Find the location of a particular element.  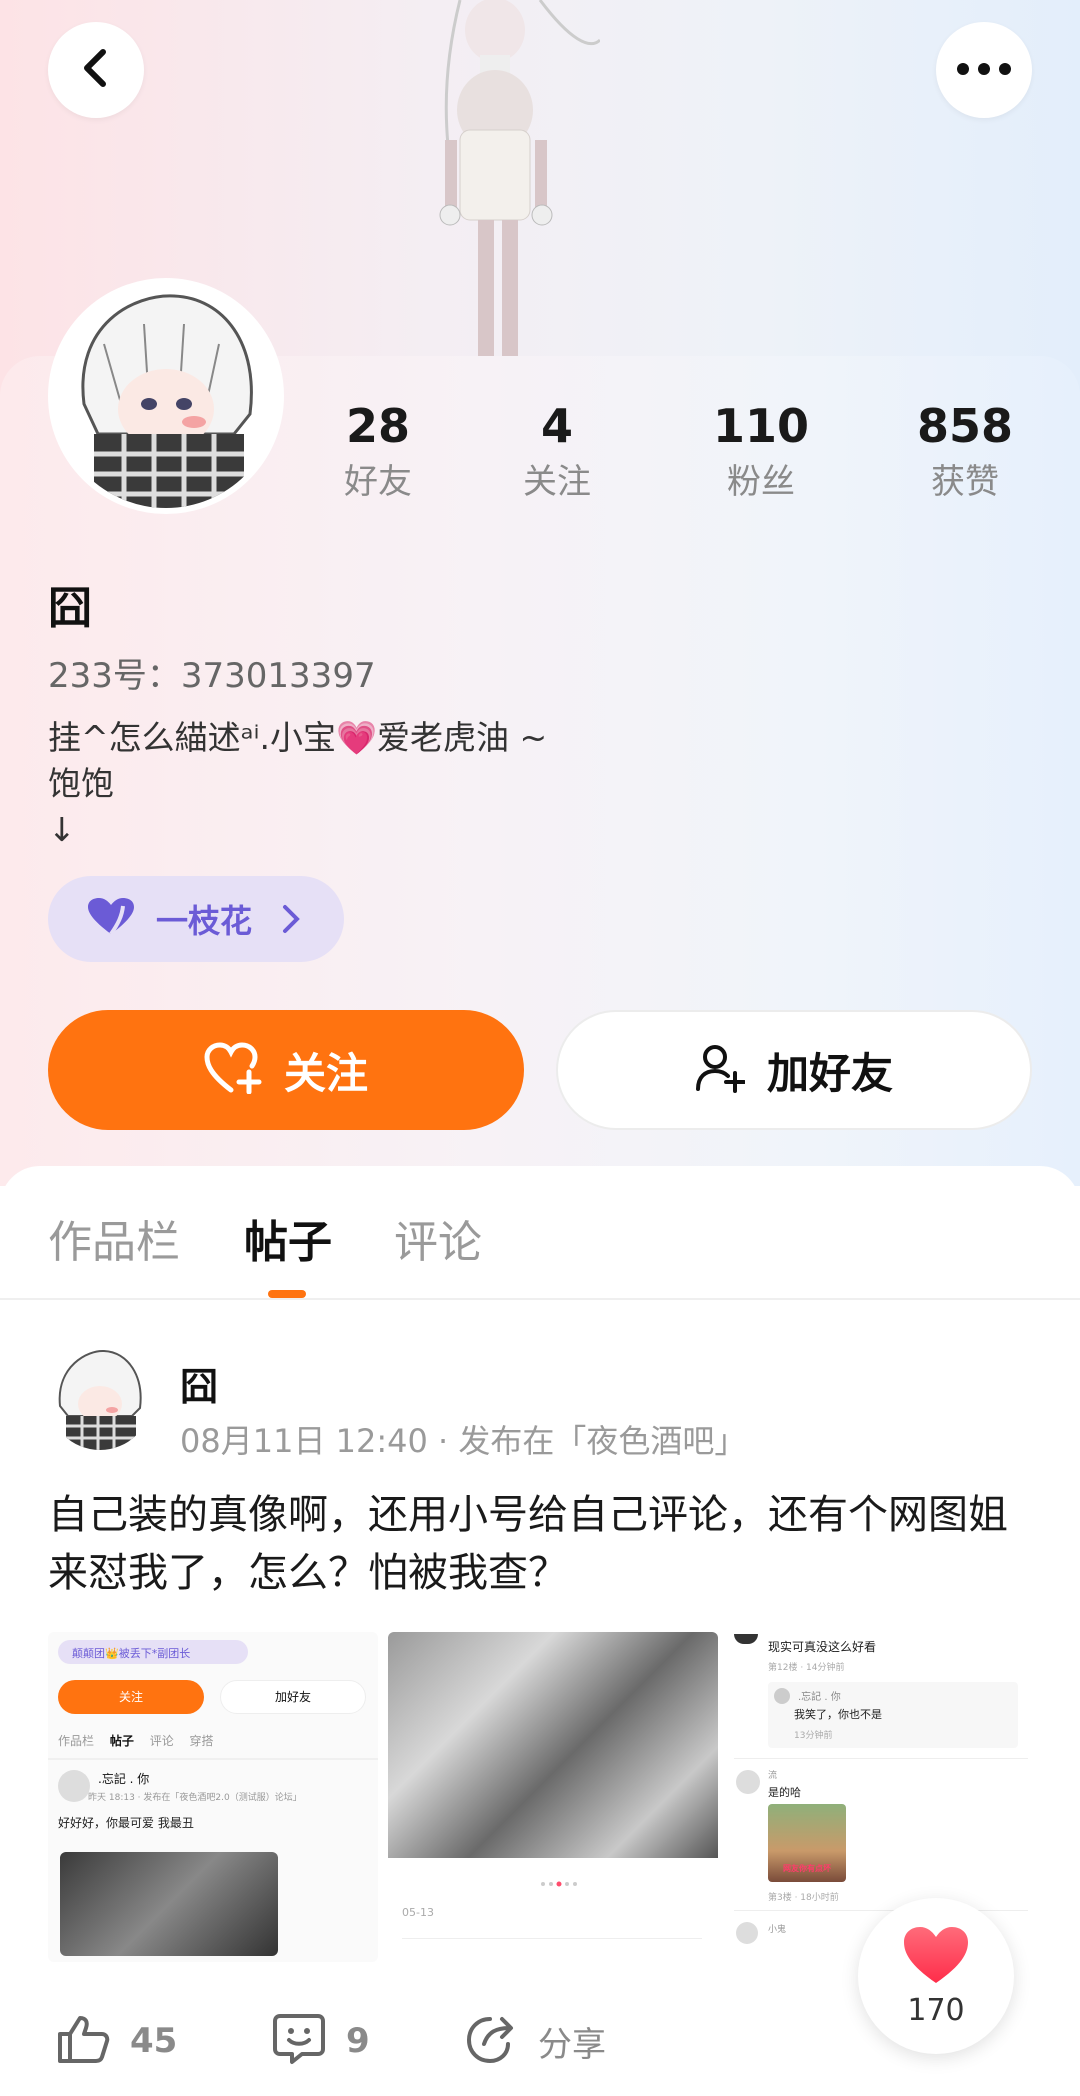

stat-likes: 858 获赞 is located at coordinates (965, 451).